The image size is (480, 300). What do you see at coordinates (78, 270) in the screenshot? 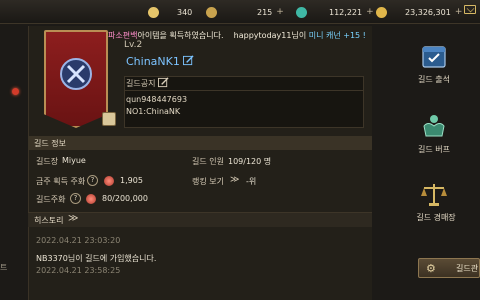
I see `history-date: 2022.04.21 23:58:25` at bounding box center [78, 270].